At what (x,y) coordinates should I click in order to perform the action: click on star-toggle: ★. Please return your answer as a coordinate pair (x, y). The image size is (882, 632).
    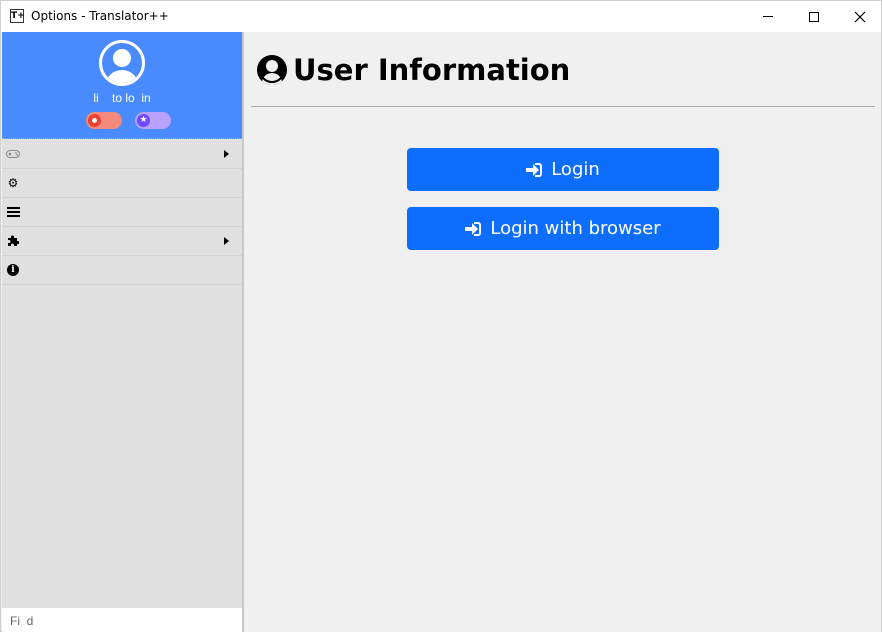
    Looking at the image, I should click on (153, 120).